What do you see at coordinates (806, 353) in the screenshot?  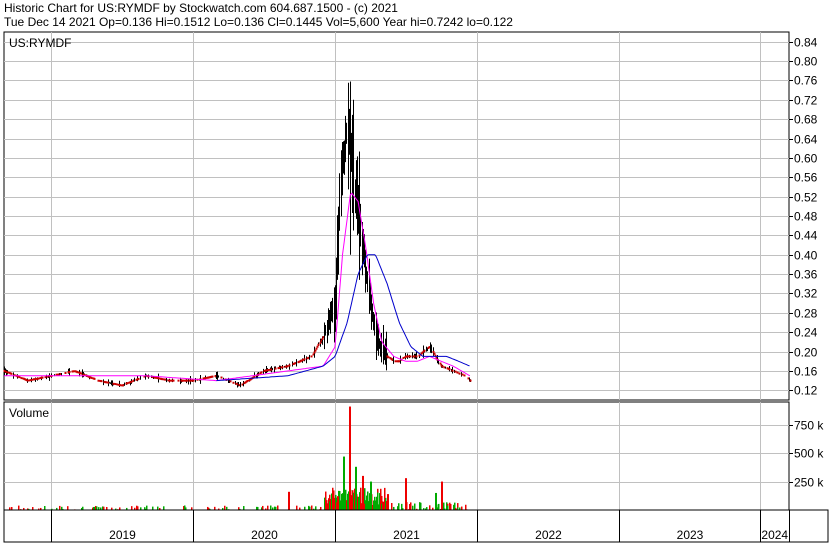 I see `price-tick-label: 0.20` at bounding box center [806, 353].